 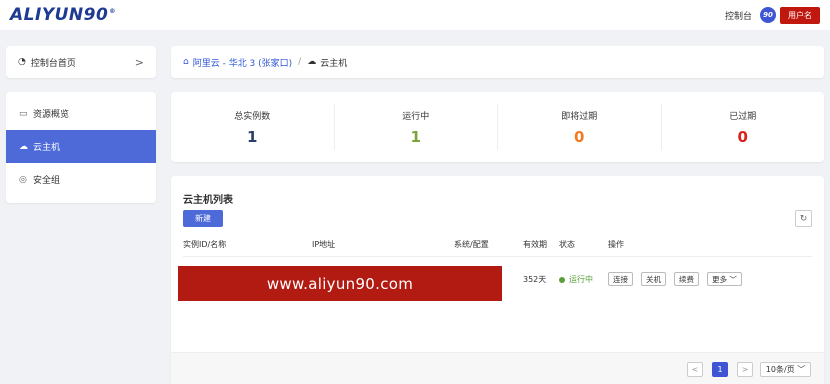 I want to click on logo: ALIYUN90®, so click(x=63, y=15).